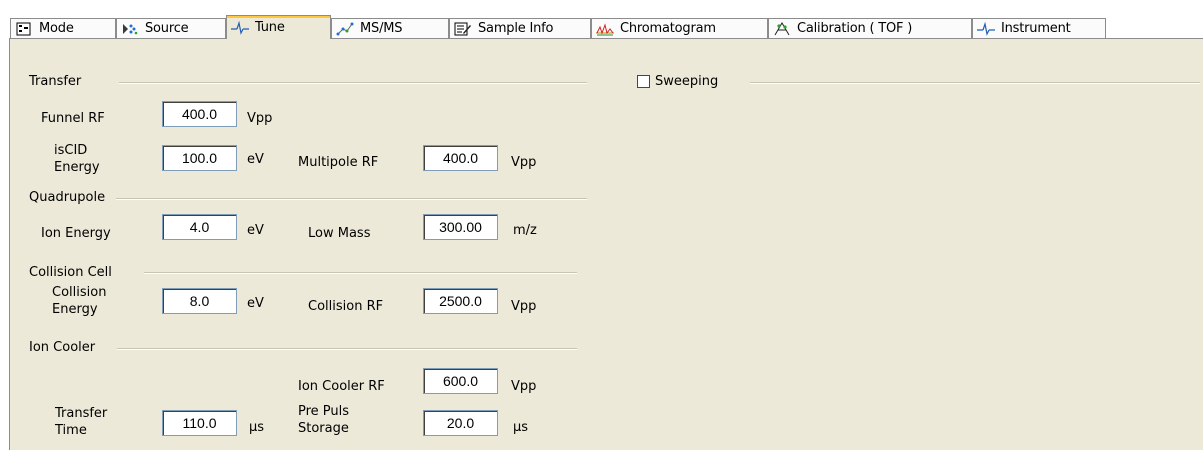  Describe the element at coordinates (1036, 28) in the screenshot. I see `tab-instrument-label: Instrument` at that location.